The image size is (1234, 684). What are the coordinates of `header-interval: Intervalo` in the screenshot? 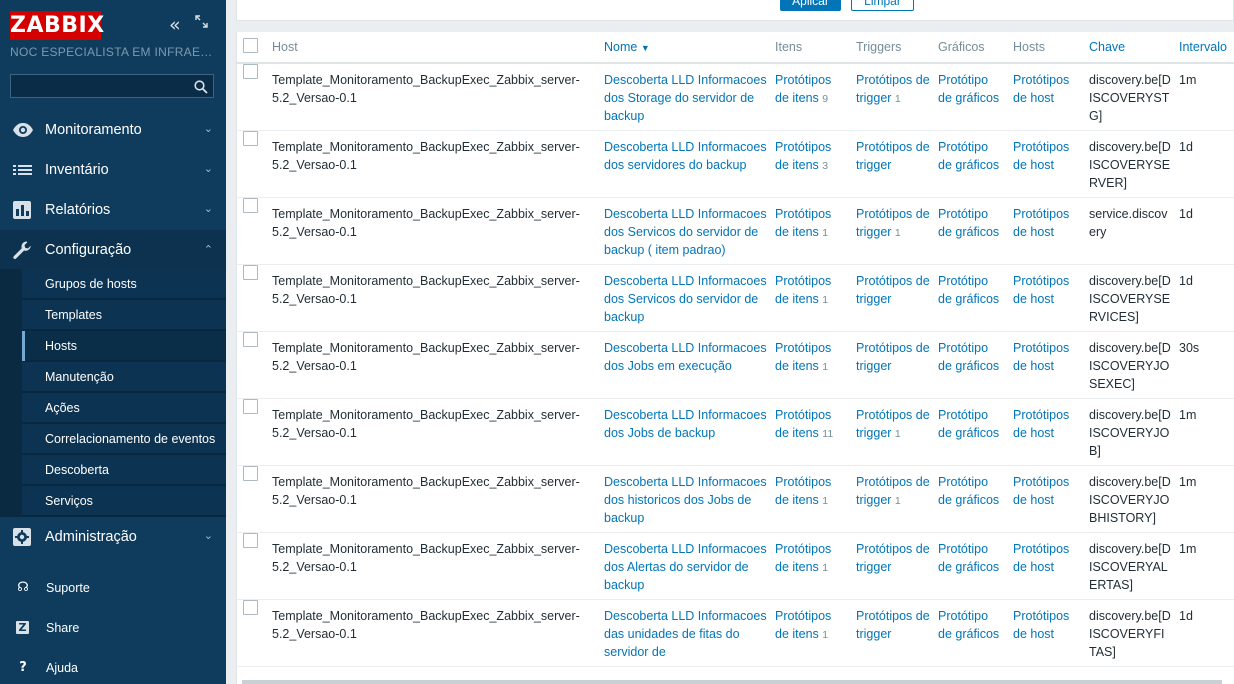 It's located at (1204, 48).